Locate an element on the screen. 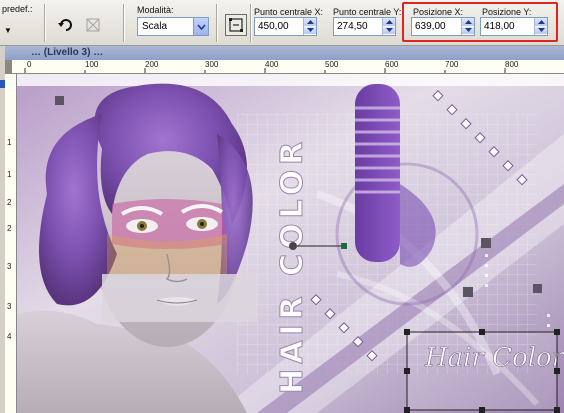  preset-dropdown-arrow-icon: ▼ is located at coordinates (8, 30).